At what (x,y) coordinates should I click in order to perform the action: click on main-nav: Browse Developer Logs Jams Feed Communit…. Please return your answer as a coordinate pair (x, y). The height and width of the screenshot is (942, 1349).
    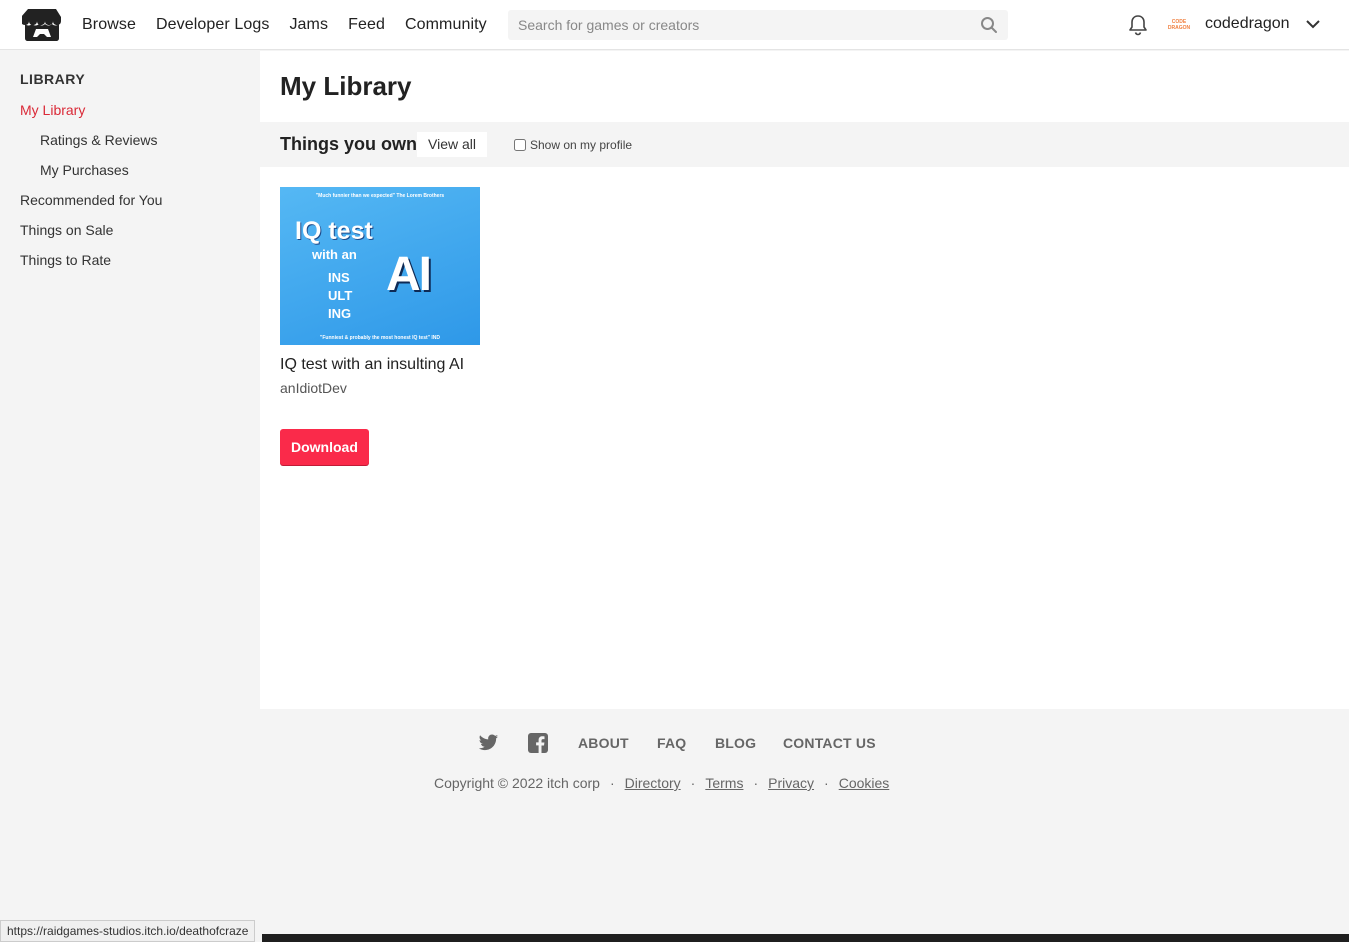
    Looking at the image, I should click on (294, 25).